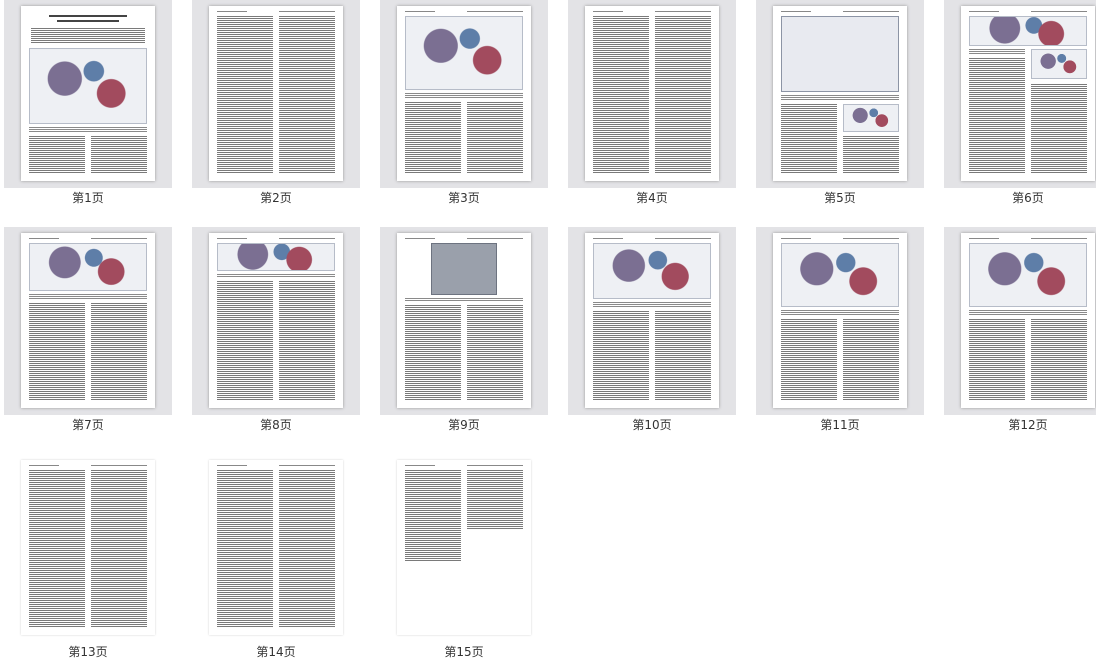 The height and width of the screenshot is (661, 1096). What do you see at coordinates (840, 54) in the screenshot?
I see `interface-screenshot` at bounding box center [840, 54].